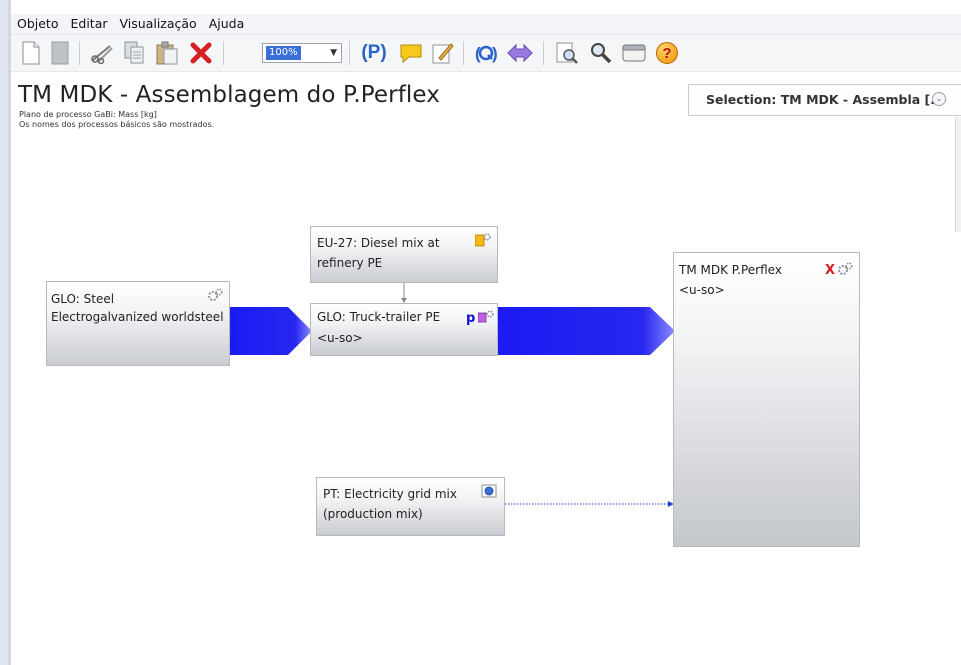  What do you see at coordinates (404, 329) in the screenshot?
I see `process-box-truck-trailer: GLO: Truck-trailer PE <u-so> p` at bounding box center [404, 329].